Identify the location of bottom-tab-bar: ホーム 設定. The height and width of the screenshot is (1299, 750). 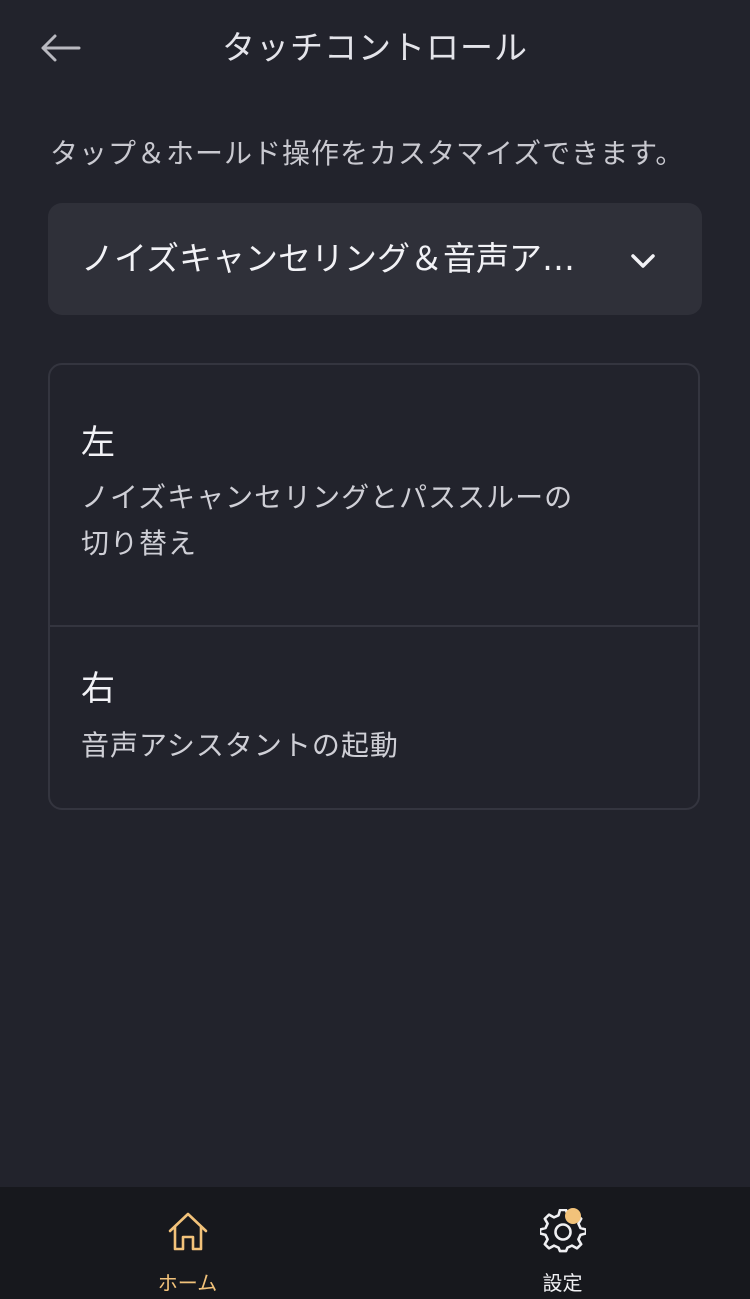
(375, 1243).